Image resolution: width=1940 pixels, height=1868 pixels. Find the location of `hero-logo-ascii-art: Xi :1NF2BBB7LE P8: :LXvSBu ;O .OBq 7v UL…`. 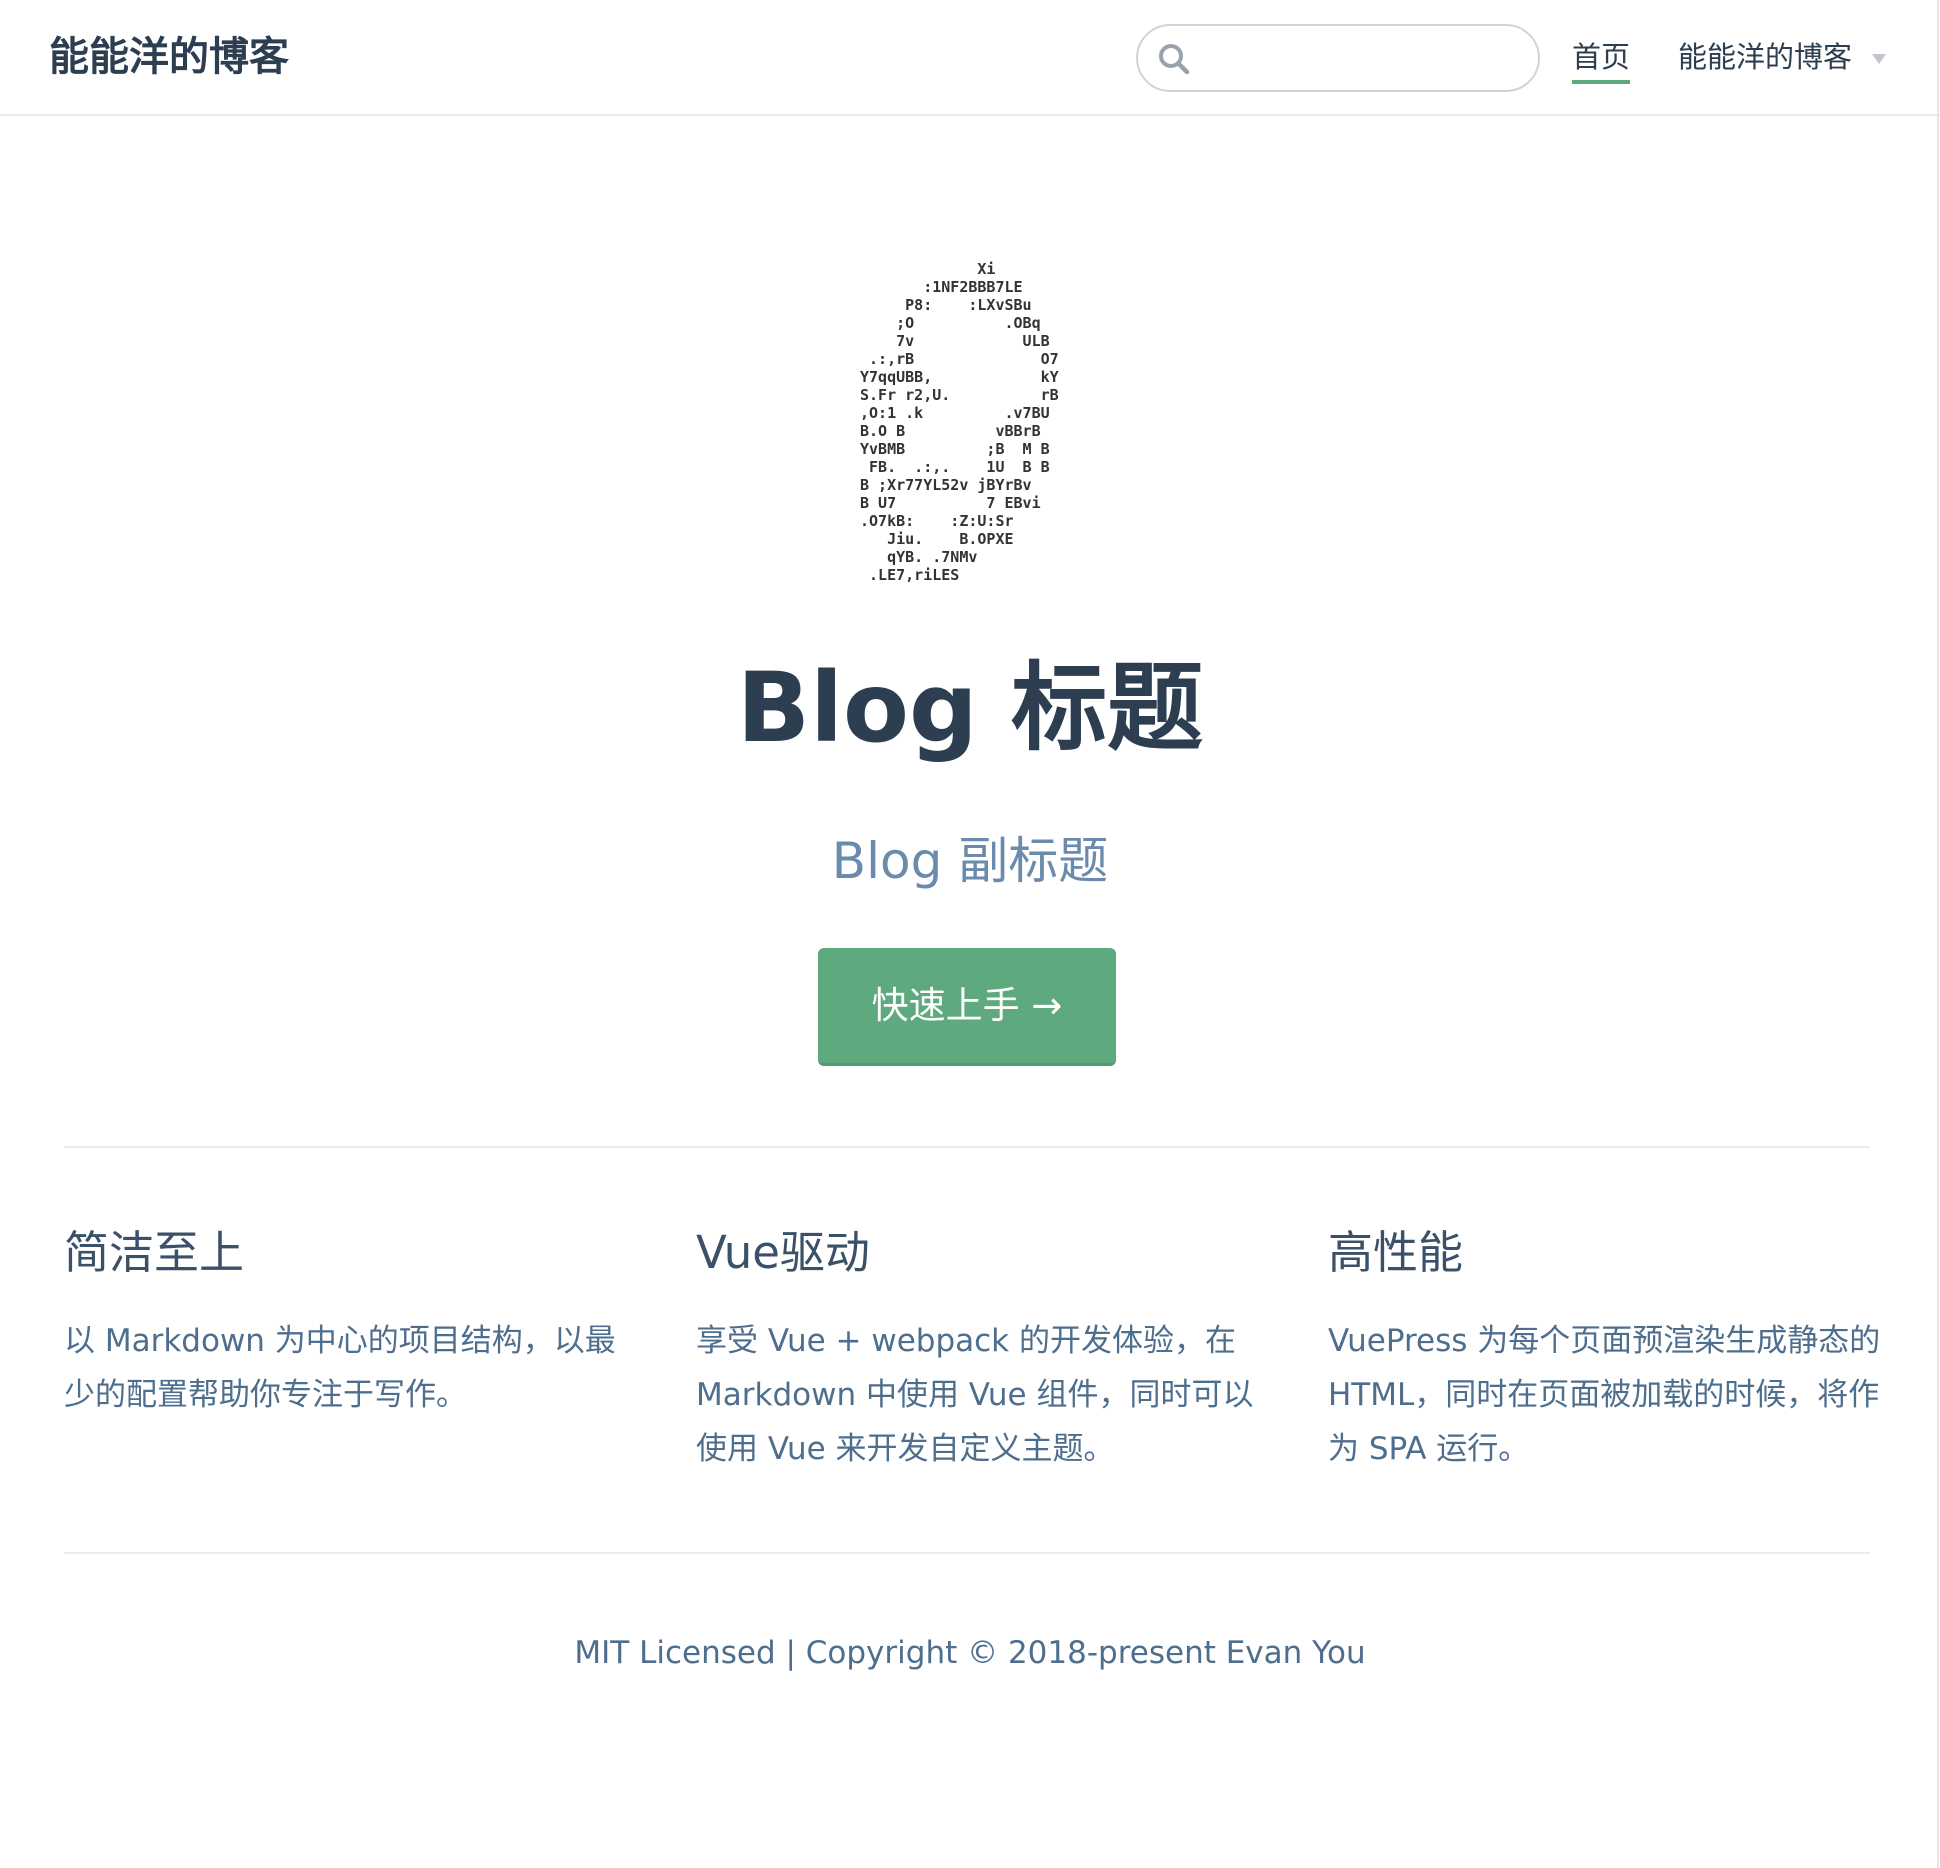

hero-logo-ascii-art: Xi :1NF2BBB7LE P8: :LXvSBu ;O .OBq 7v UL… is located at coordinates (959, 422).